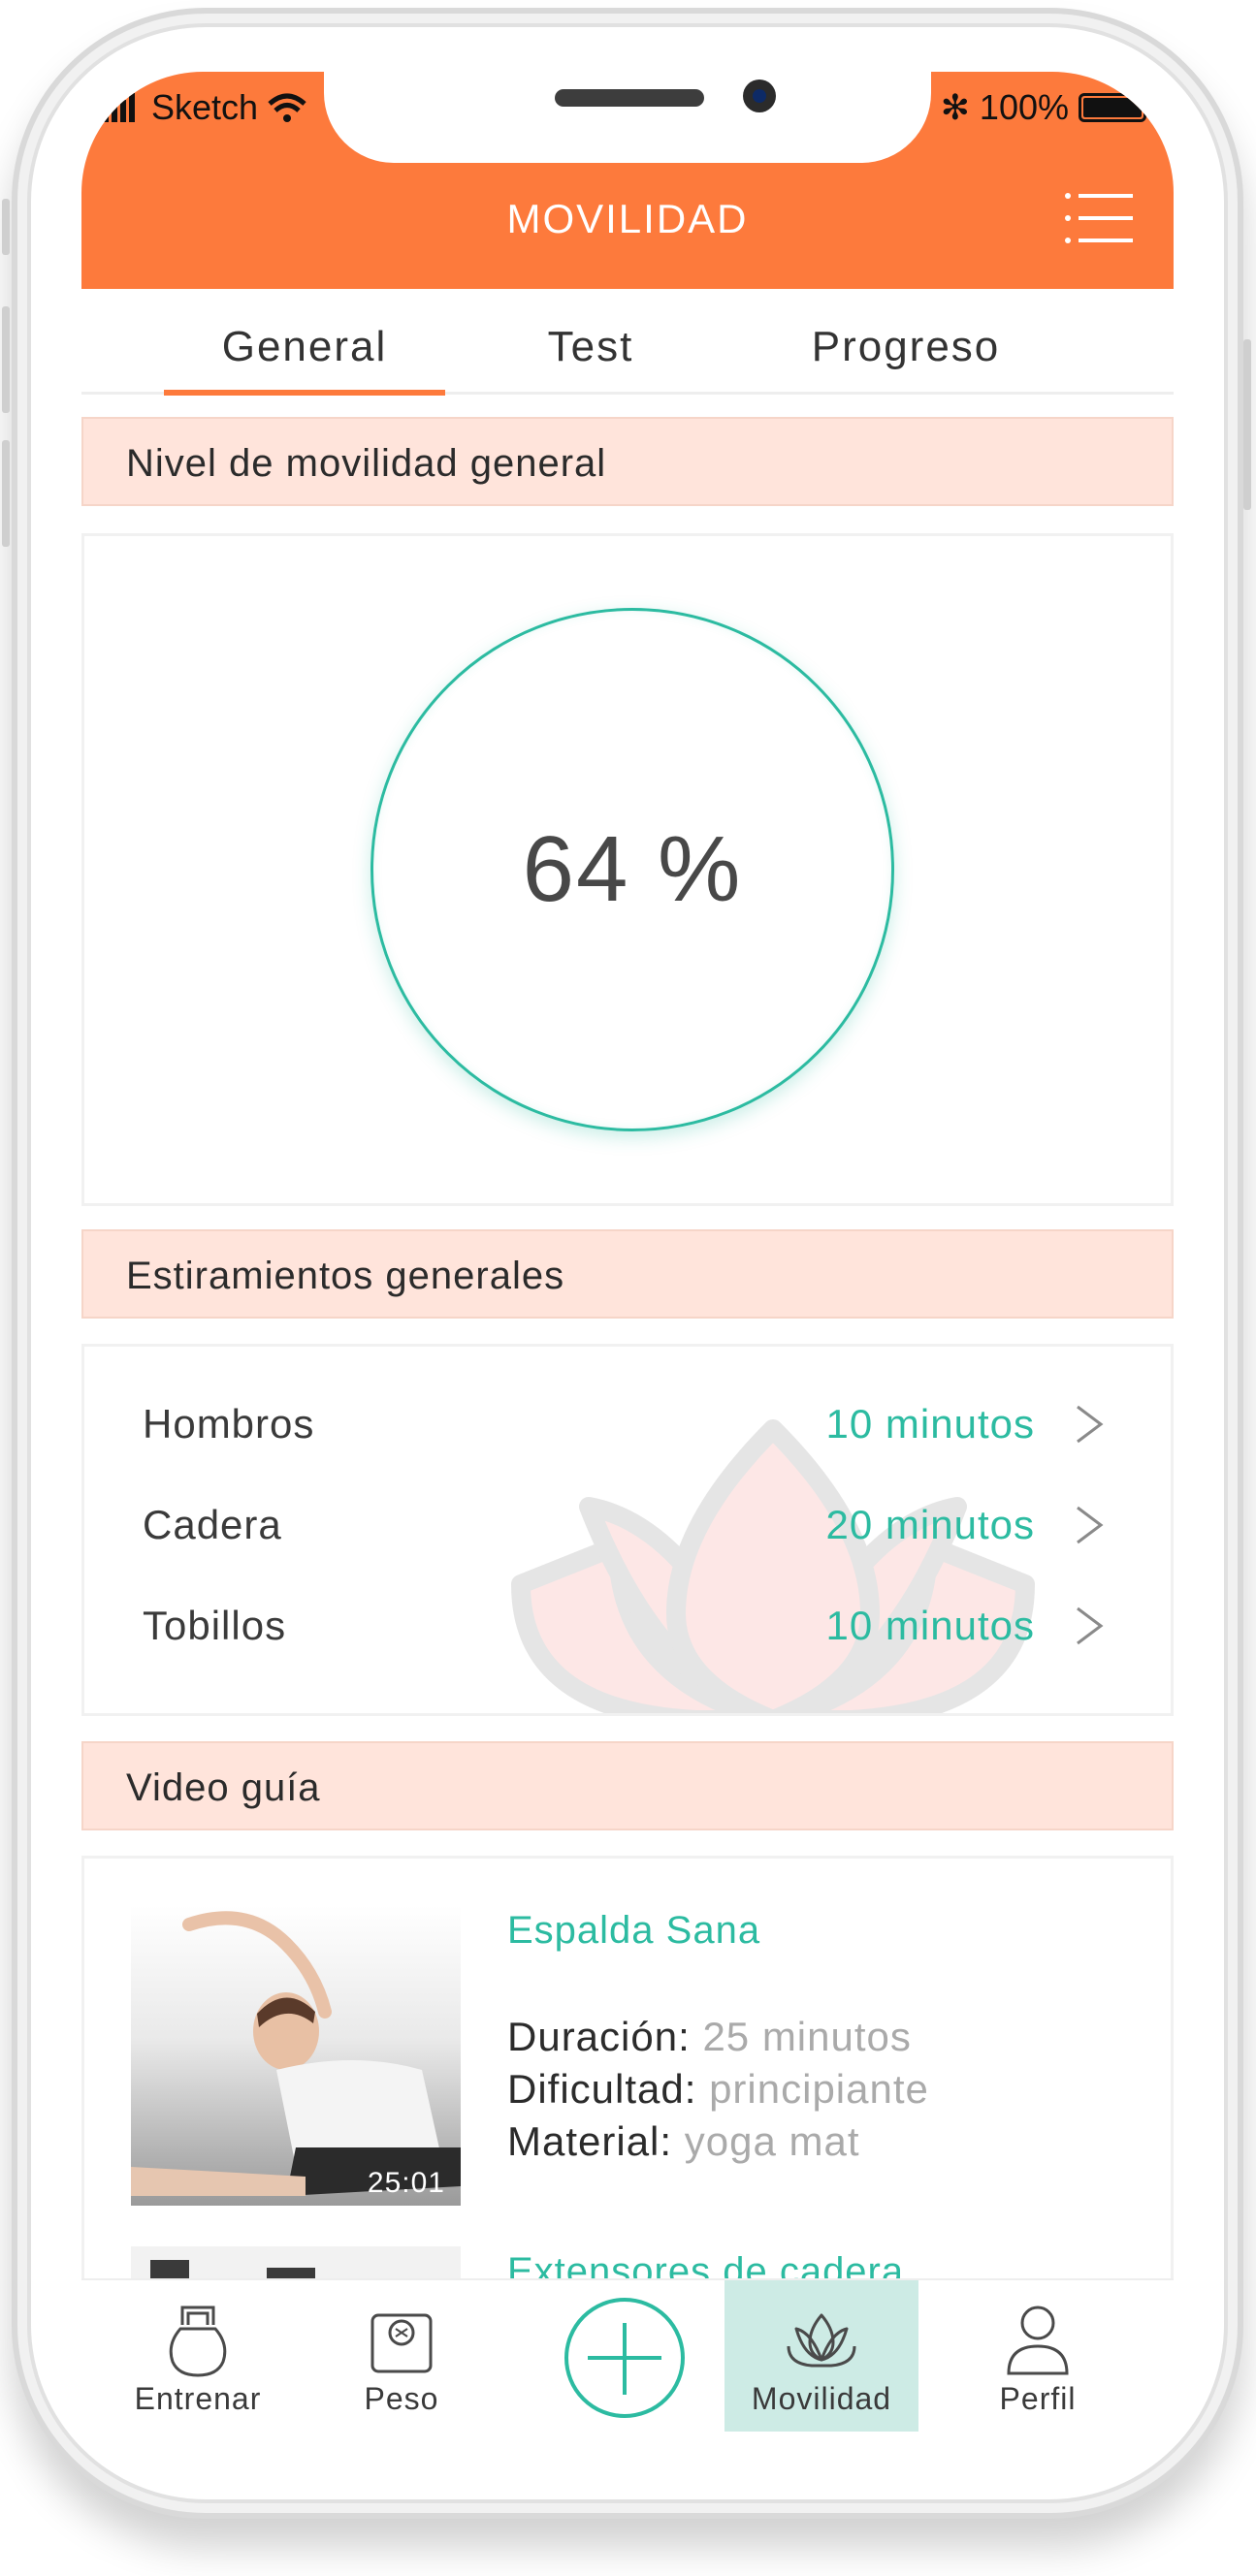 This screenshot has width=1256, height=2576. I want to click on tab-general: General, so click(305, 347).